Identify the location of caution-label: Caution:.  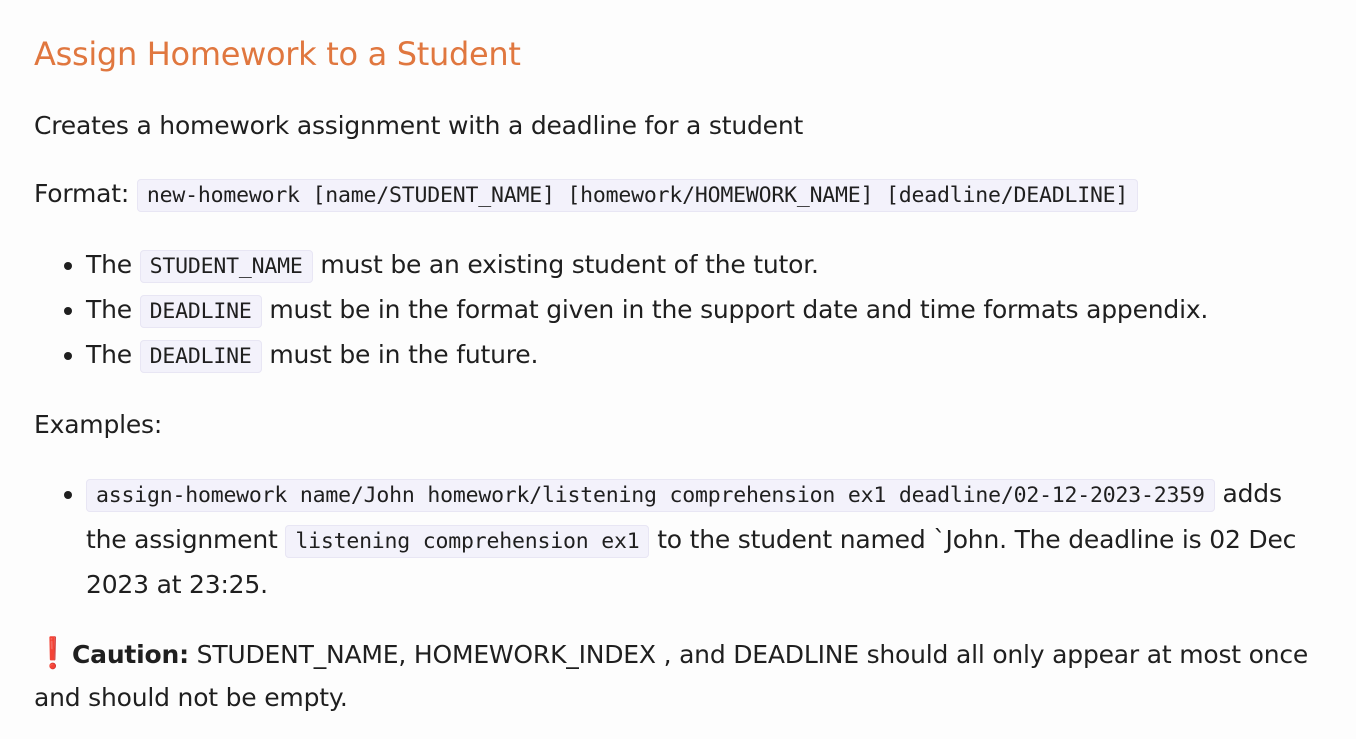
(130, 654).